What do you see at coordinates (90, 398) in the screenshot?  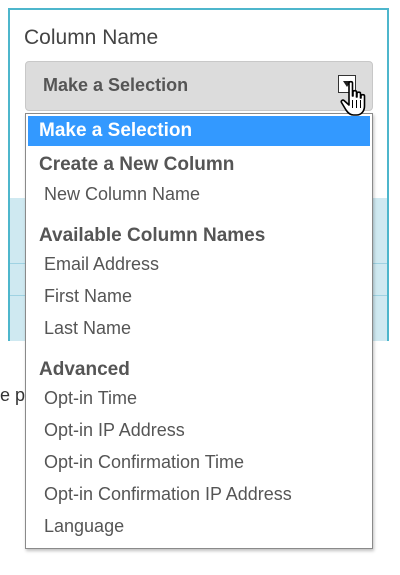 I see `option-opt-in-time: Opt-in Time` at bounding box center [90, 398].